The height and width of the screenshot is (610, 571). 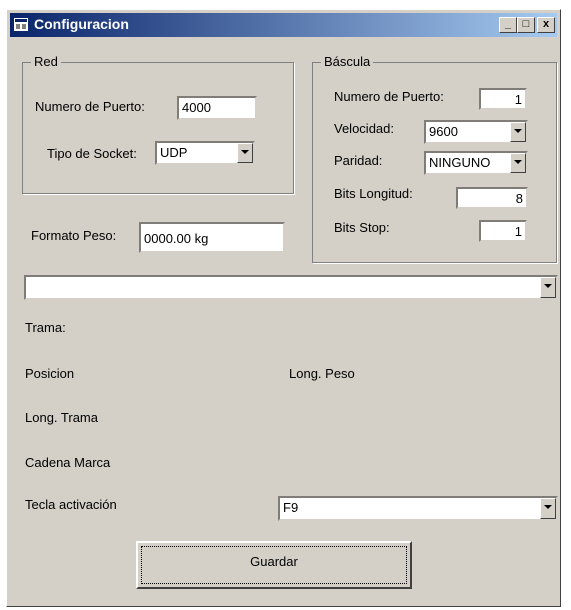 I want to click on bits-longitud-input: 8, so click(x=492, y=198).